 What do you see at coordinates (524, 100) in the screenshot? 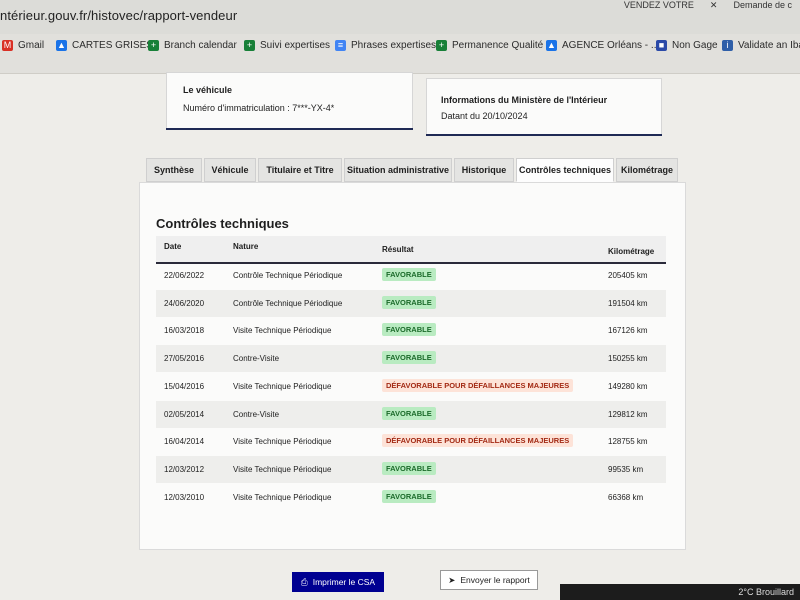
I see `ministry-card-title: Informations du Ministère de l'Intérieur` at bounding box center [524, 100].